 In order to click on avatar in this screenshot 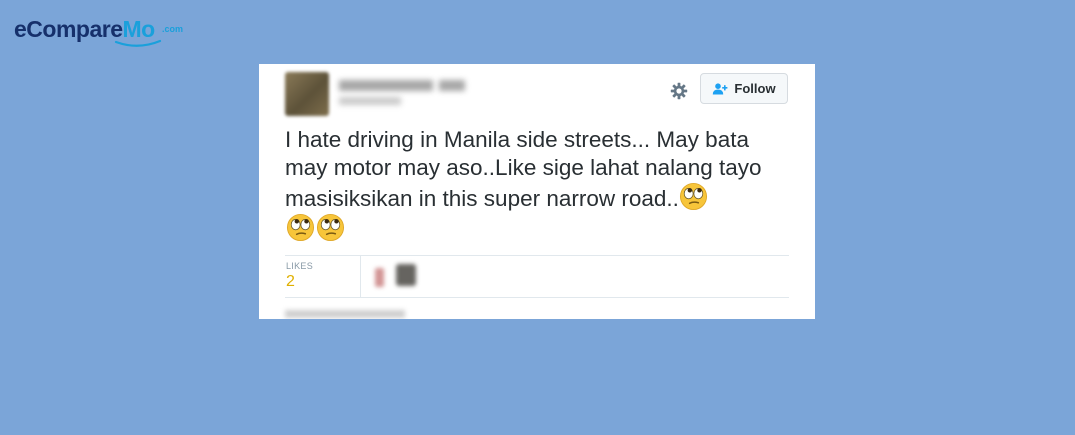, I will do `click(307, 94)`.